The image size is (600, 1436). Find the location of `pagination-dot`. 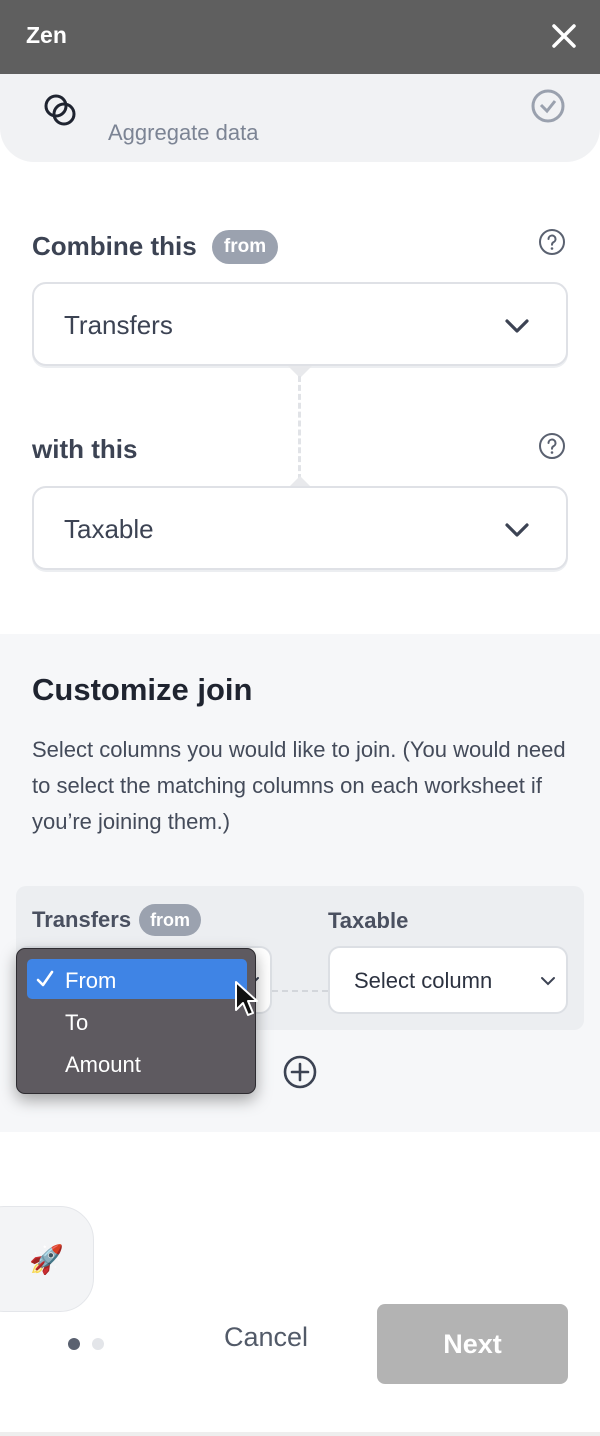

pagination-dot is located at coordinates (98, 1344).